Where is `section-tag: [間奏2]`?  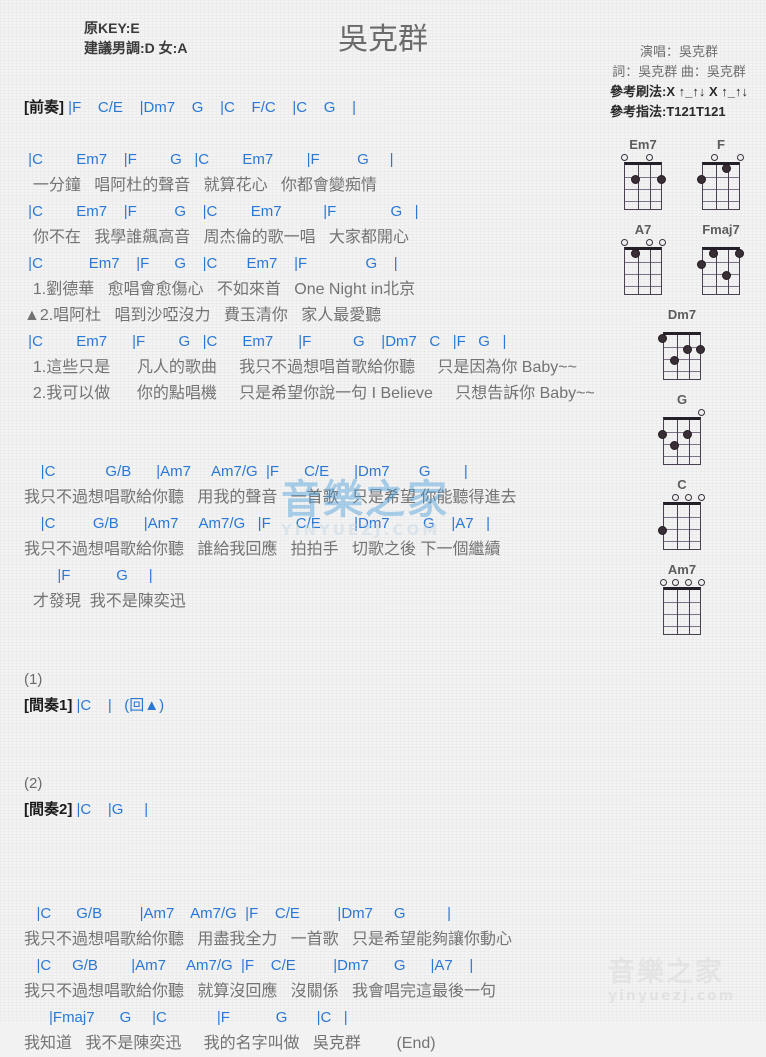
section-tag: [間奏2] is located at coordinates (48, 809).